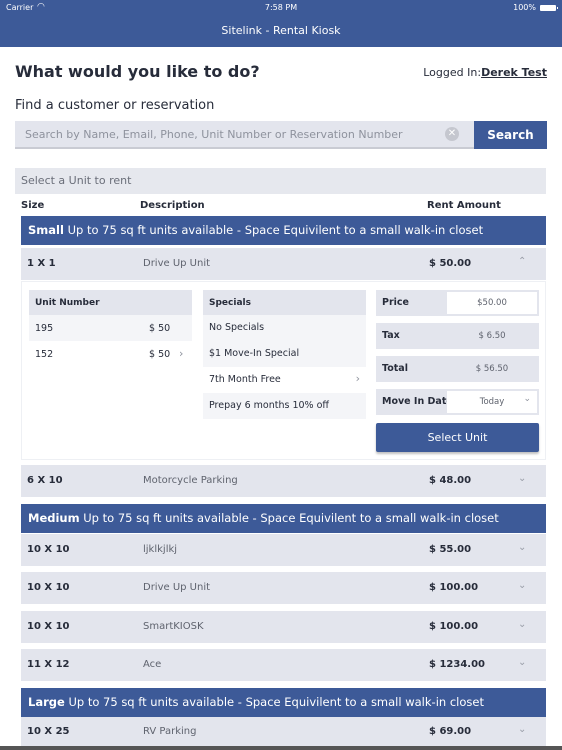  Describe the element at coordinates (457, 336) in the screenshot. I see `tax-row: Tax $ 6.50` at that location.